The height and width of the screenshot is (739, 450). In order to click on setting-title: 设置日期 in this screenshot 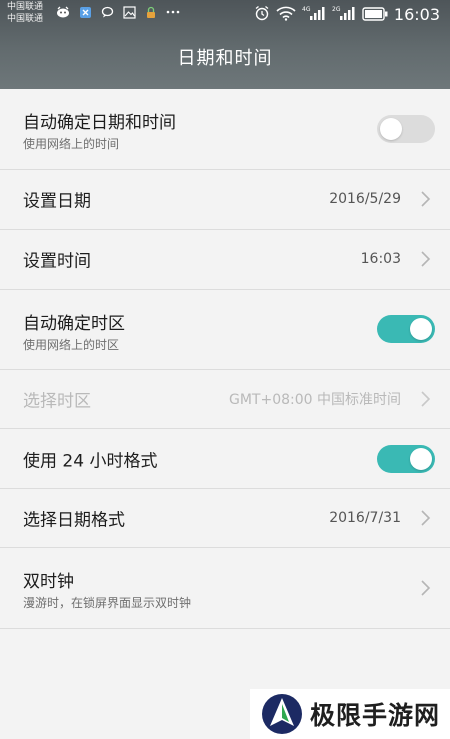, I will do `click(57, 201)`.